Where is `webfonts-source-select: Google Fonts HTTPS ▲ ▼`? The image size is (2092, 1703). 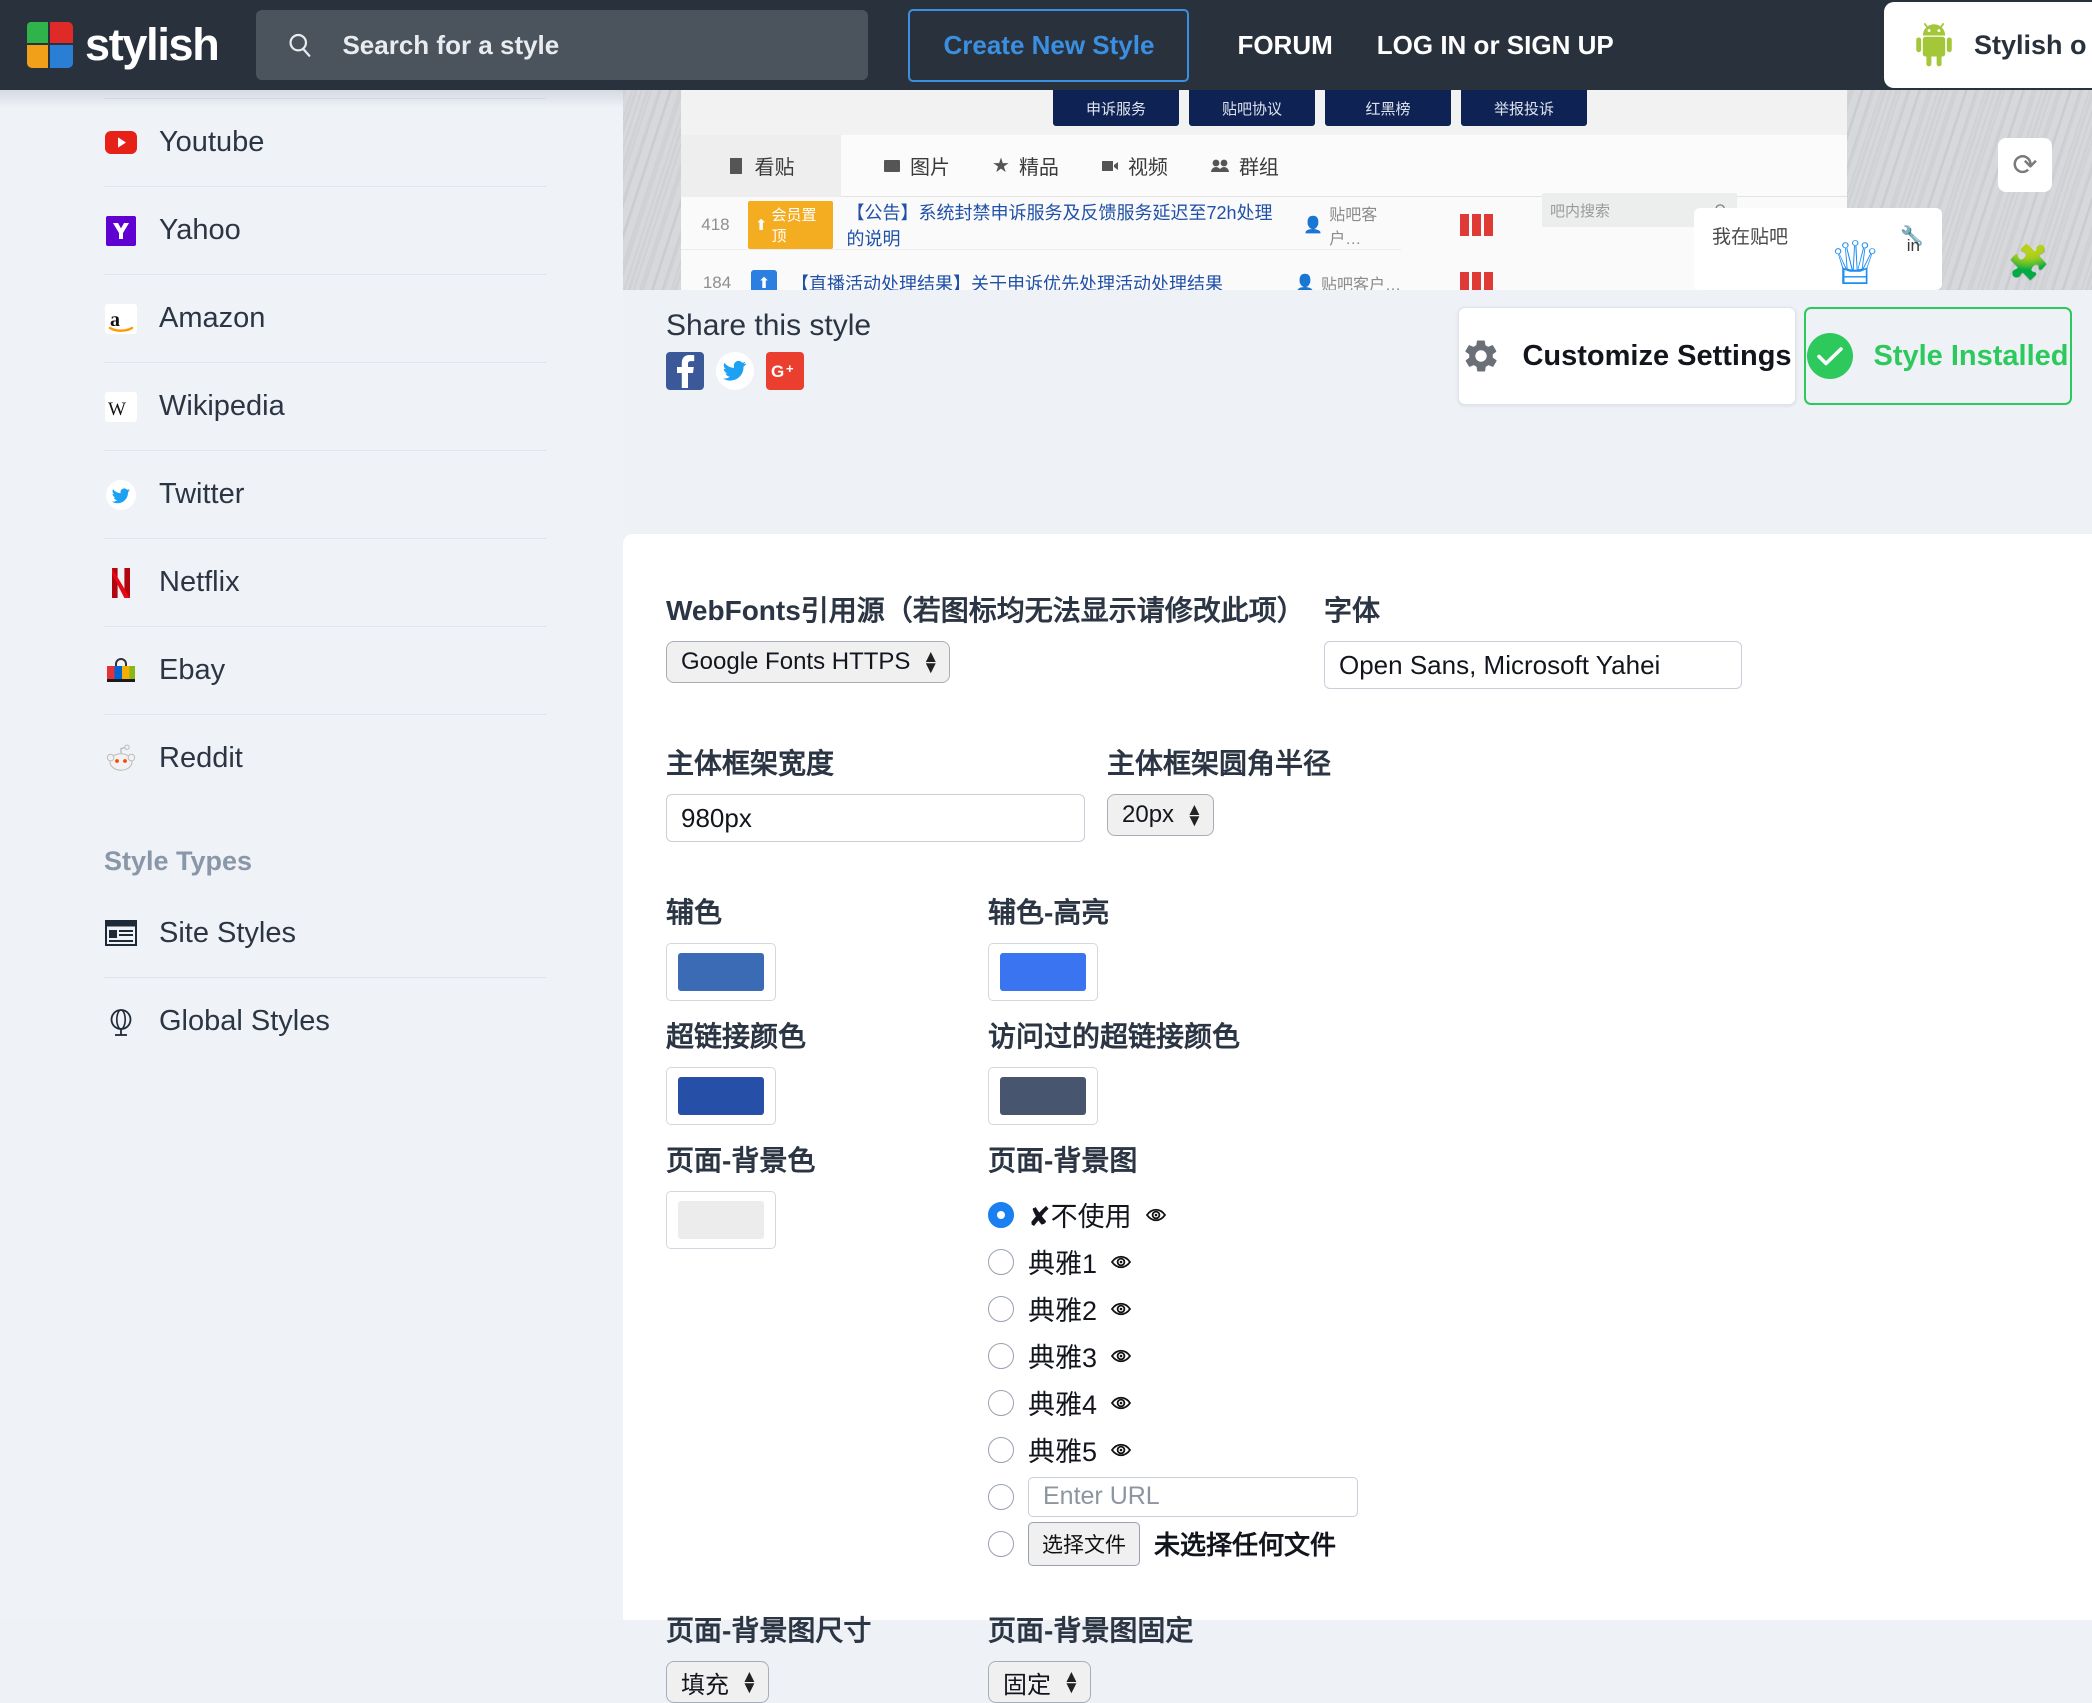 webfonts-source-select: Google Fonts HTTPS ▲ ▼ is located at coordinates (808, 662).